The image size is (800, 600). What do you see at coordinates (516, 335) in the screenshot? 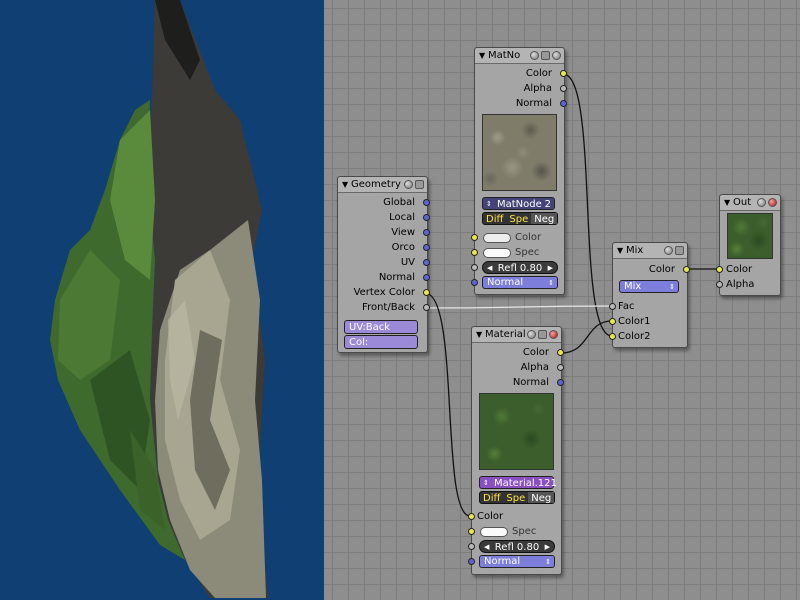
I see `material-header: ▼ Material` at bounding box center [516, 335].